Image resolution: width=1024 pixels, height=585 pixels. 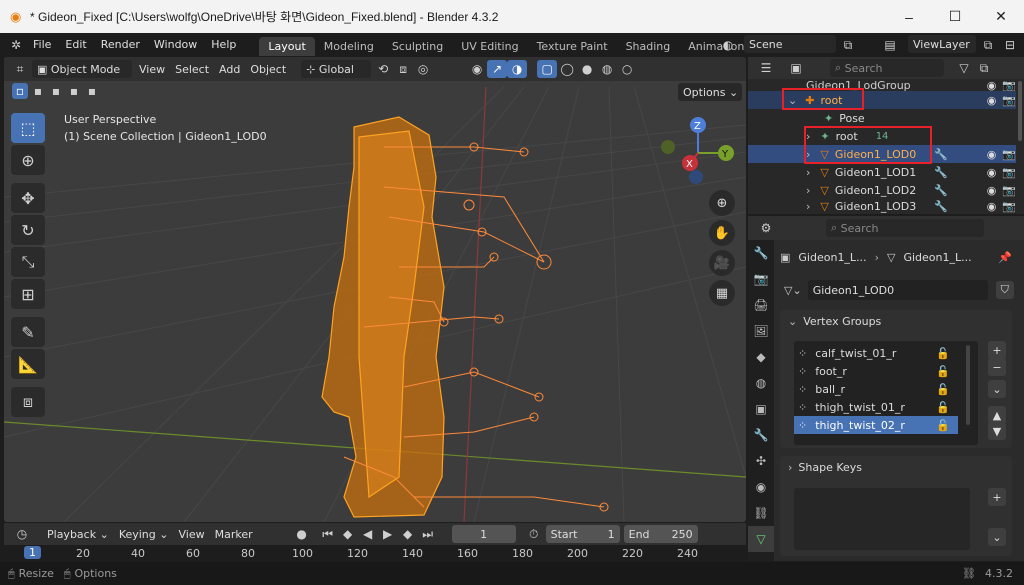 I want to click on menu-file: File, so click(x=42, y=44).